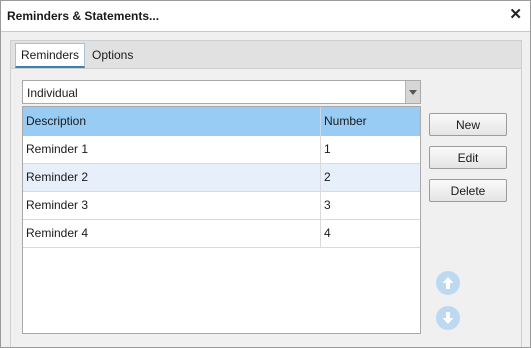 This screenshot has width=531, height=348. What do you see at coordinates (468, 157) in the screenshot?
I see `edit-button: Edit` at bounding box center [468, 157].